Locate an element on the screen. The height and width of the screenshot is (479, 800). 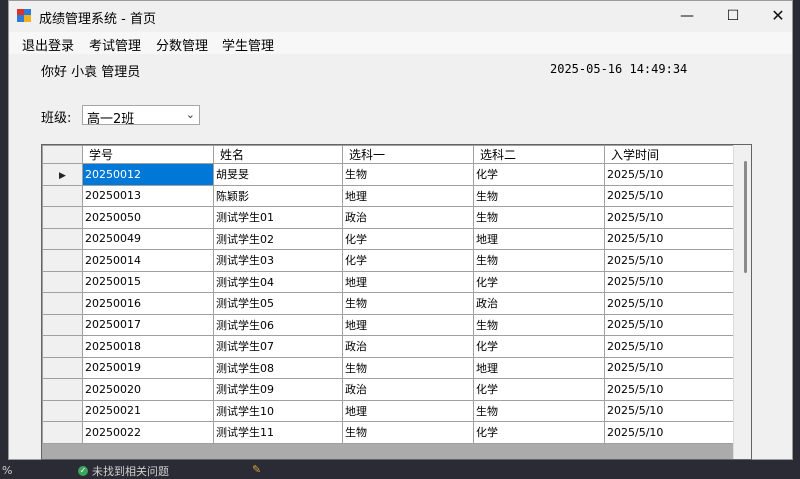
table-cell: 20250049 is located at coordinates (148, 238).